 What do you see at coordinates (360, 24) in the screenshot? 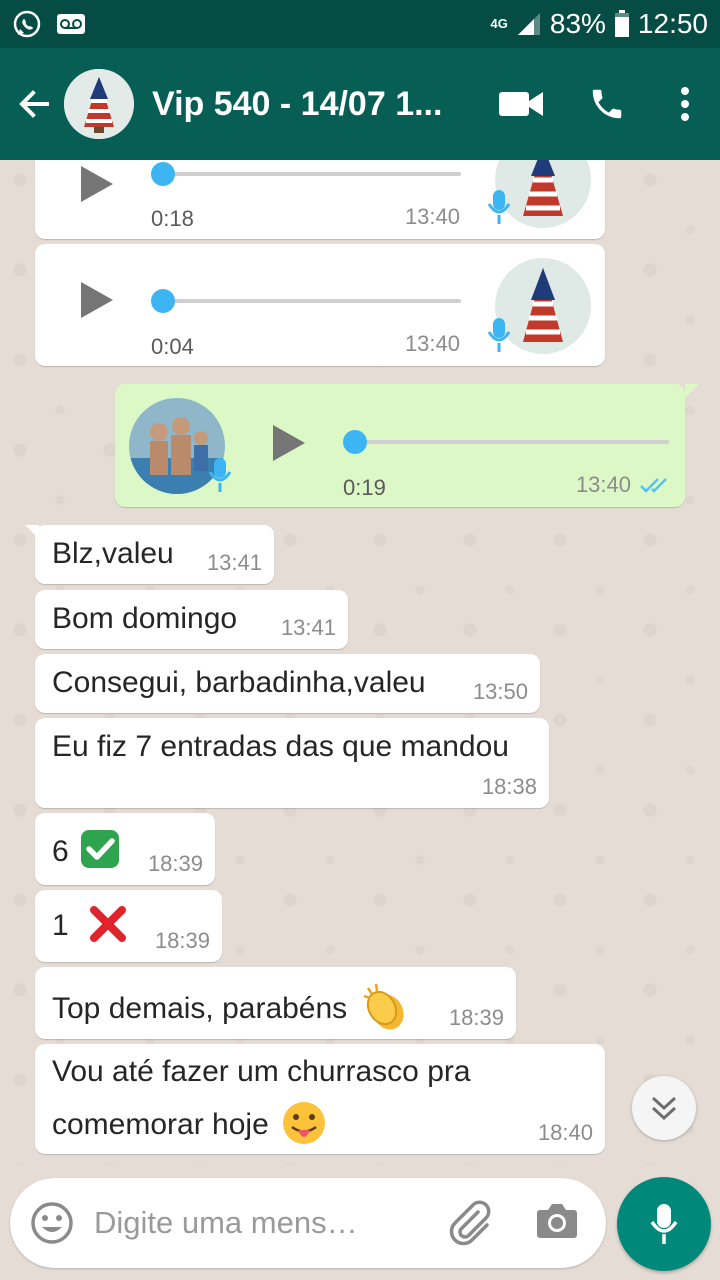
I see `status-bar: 4G 83% 12:50` at bounding box center [360, 24].